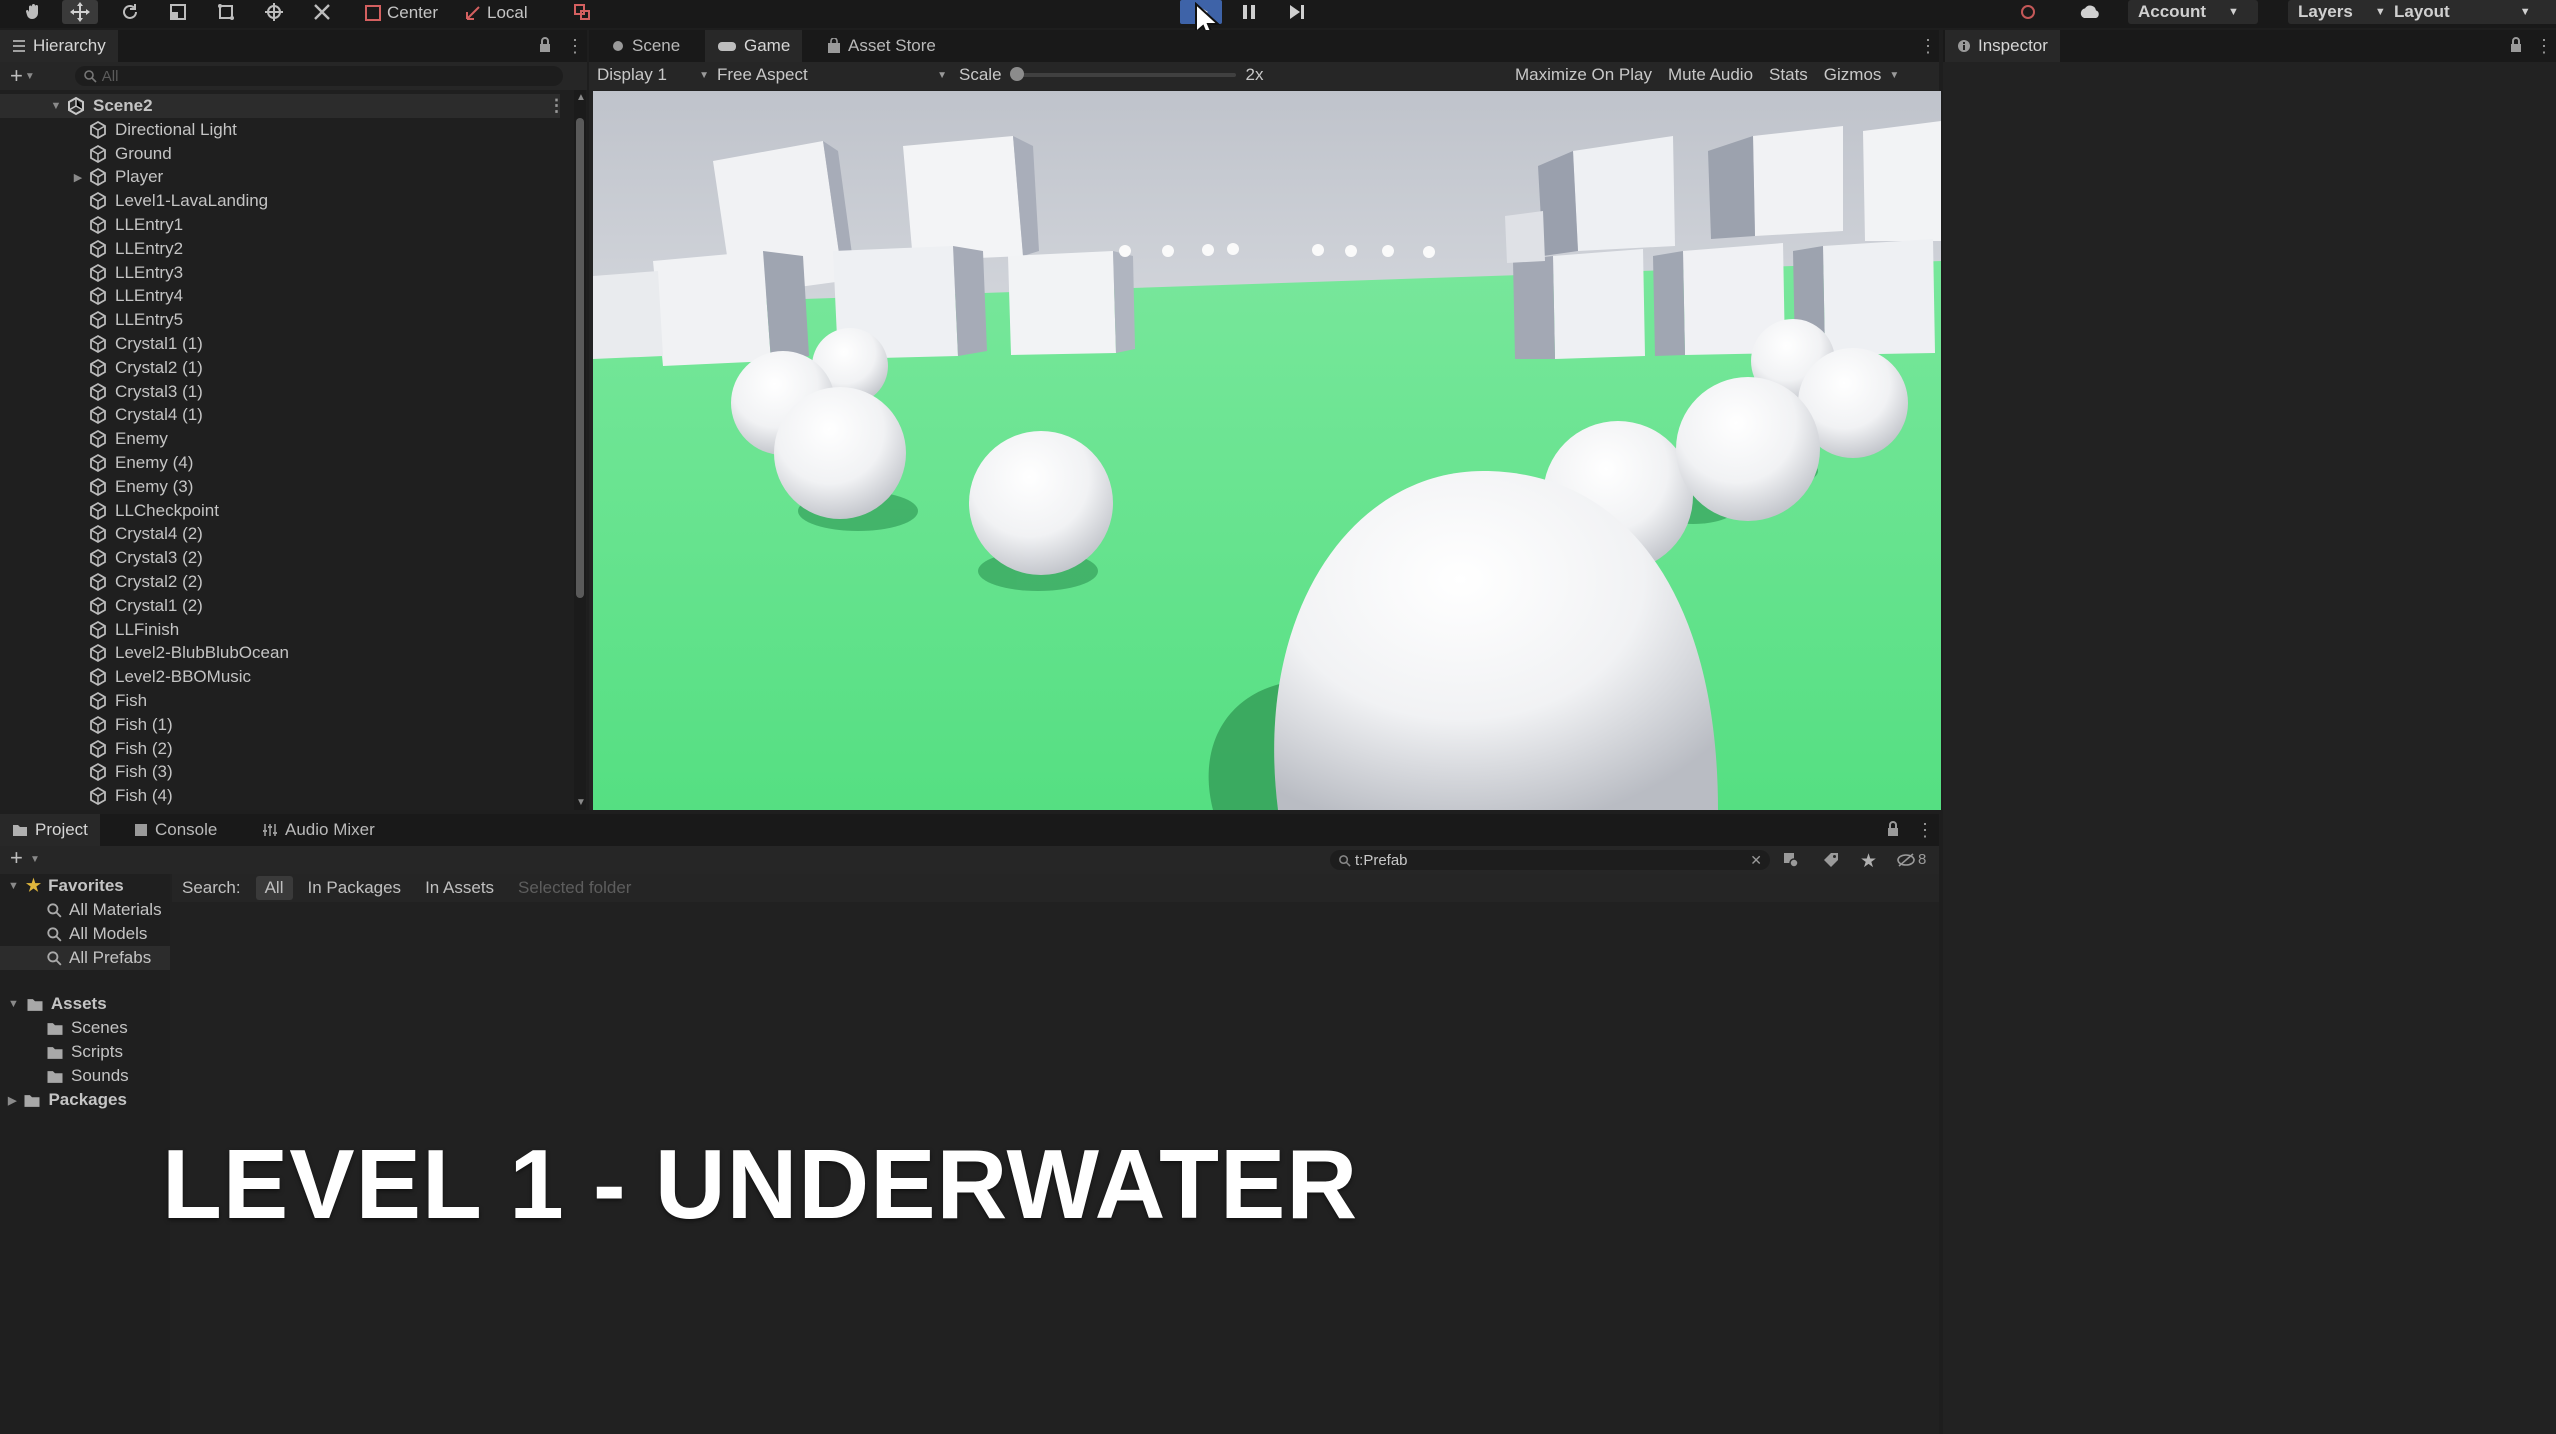 The width and height of the screenshot is (2556, 1434). What do you see at coordinates (280, 701) in the screenshot?
I see `hierarchy-item: Fish` at bounding box center [280, 701].